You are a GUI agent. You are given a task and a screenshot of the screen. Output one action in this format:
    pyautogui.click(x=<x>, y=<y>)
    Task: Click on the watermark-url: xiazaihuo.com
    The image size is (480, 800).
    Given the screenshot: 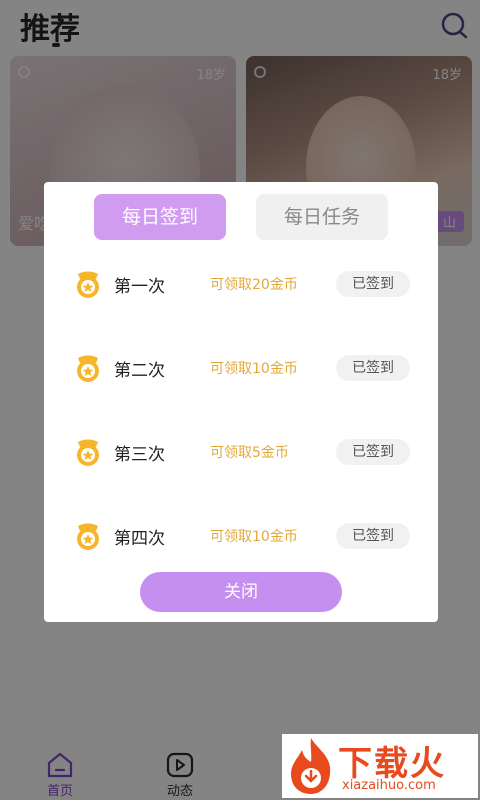 What is the action you would take?
    pyautogui.click(x=389, y=785)
    